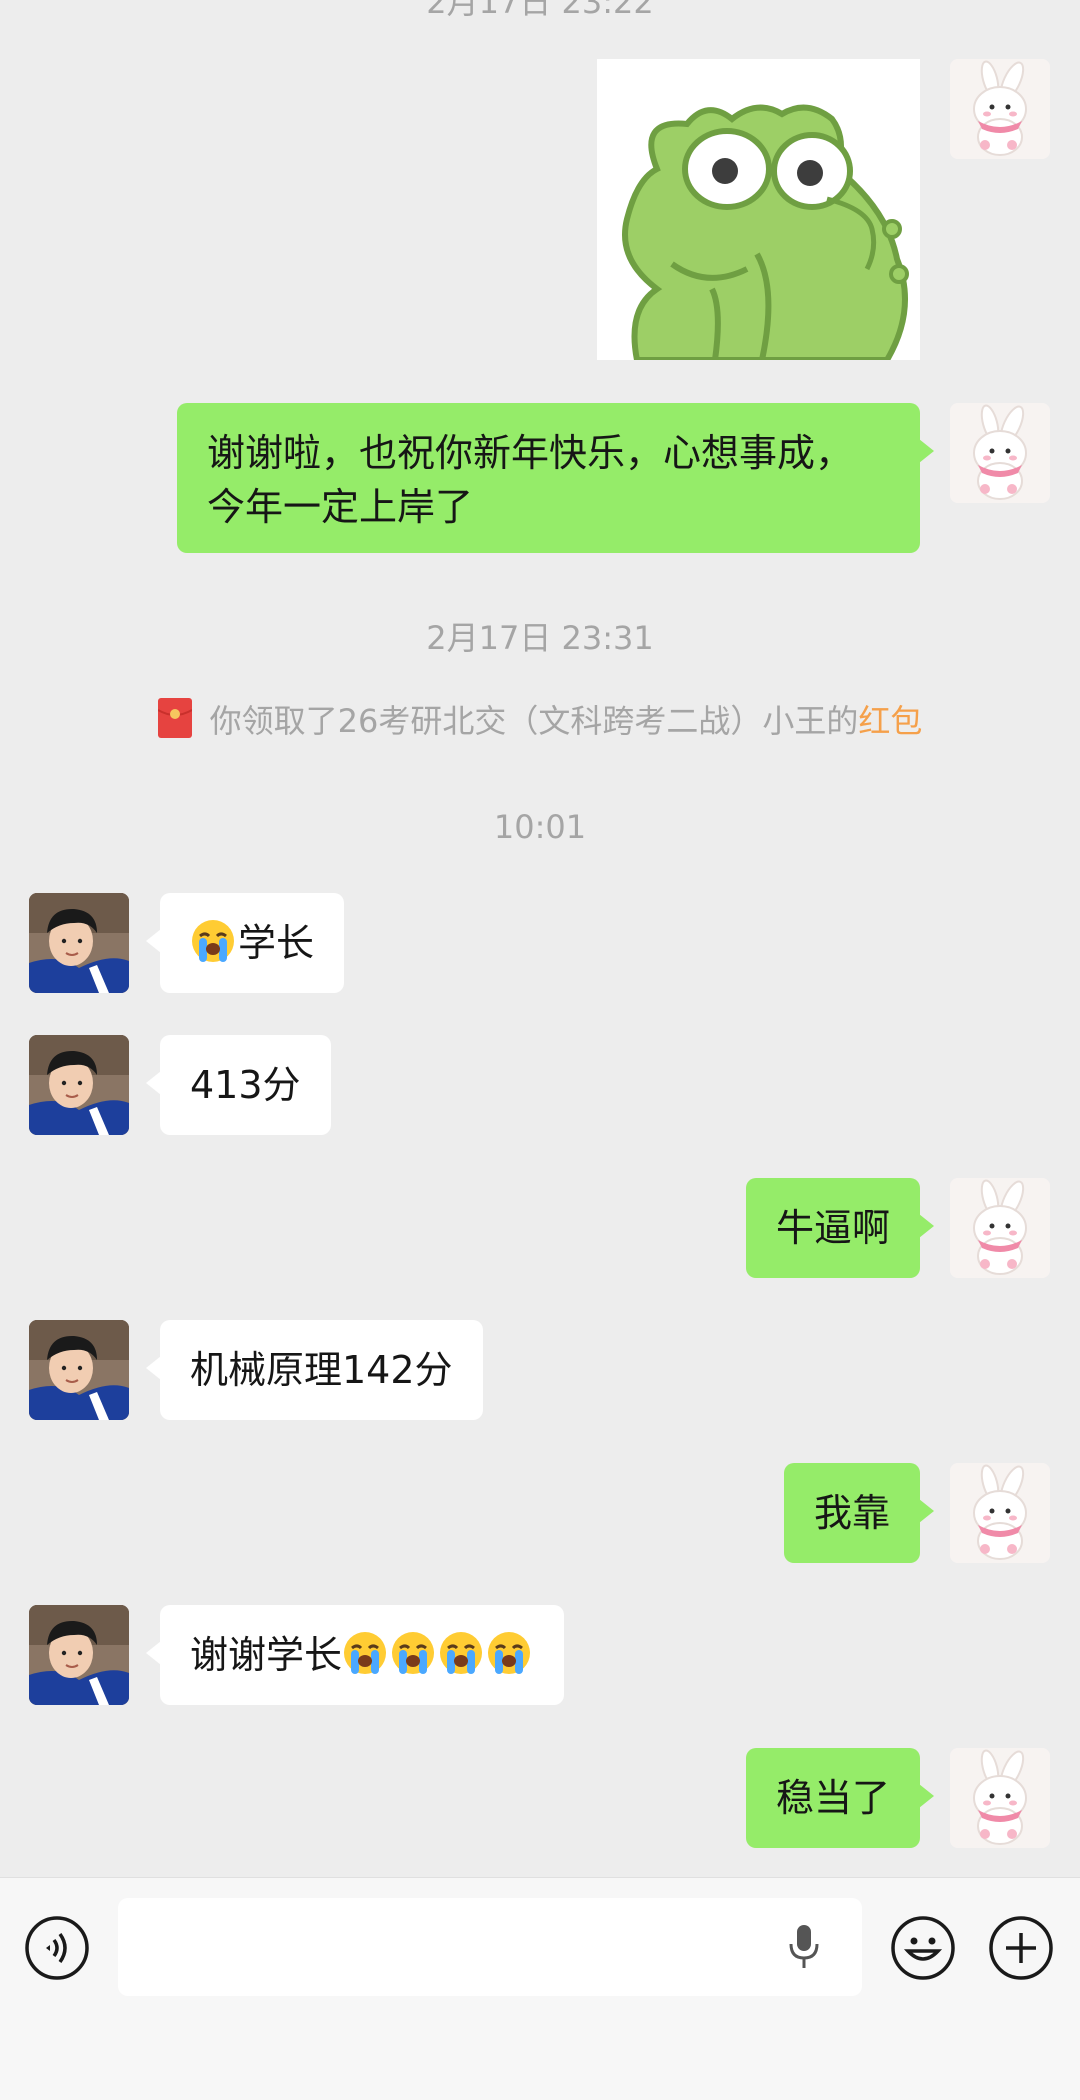  Describe the element at coordinates (804, 1947) in the screenshot. I see `microphone-icon` at that location.